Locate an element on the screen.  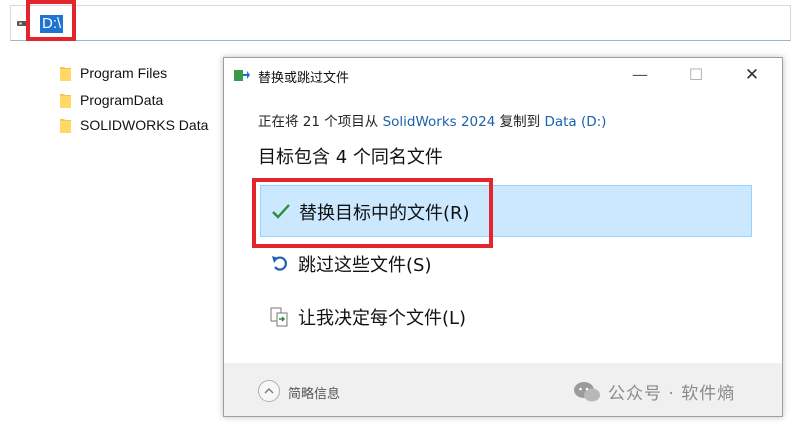
folder-label: ProgramData is located at coordinates (122, 100).